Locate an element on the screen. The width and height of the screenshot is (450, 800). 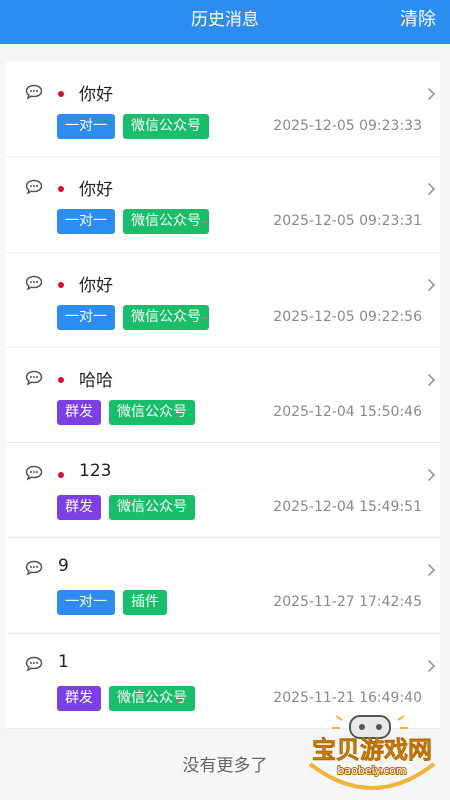
message-timestamp: 2025-12-04 15:49:51 is located at coordinates (347, 507).